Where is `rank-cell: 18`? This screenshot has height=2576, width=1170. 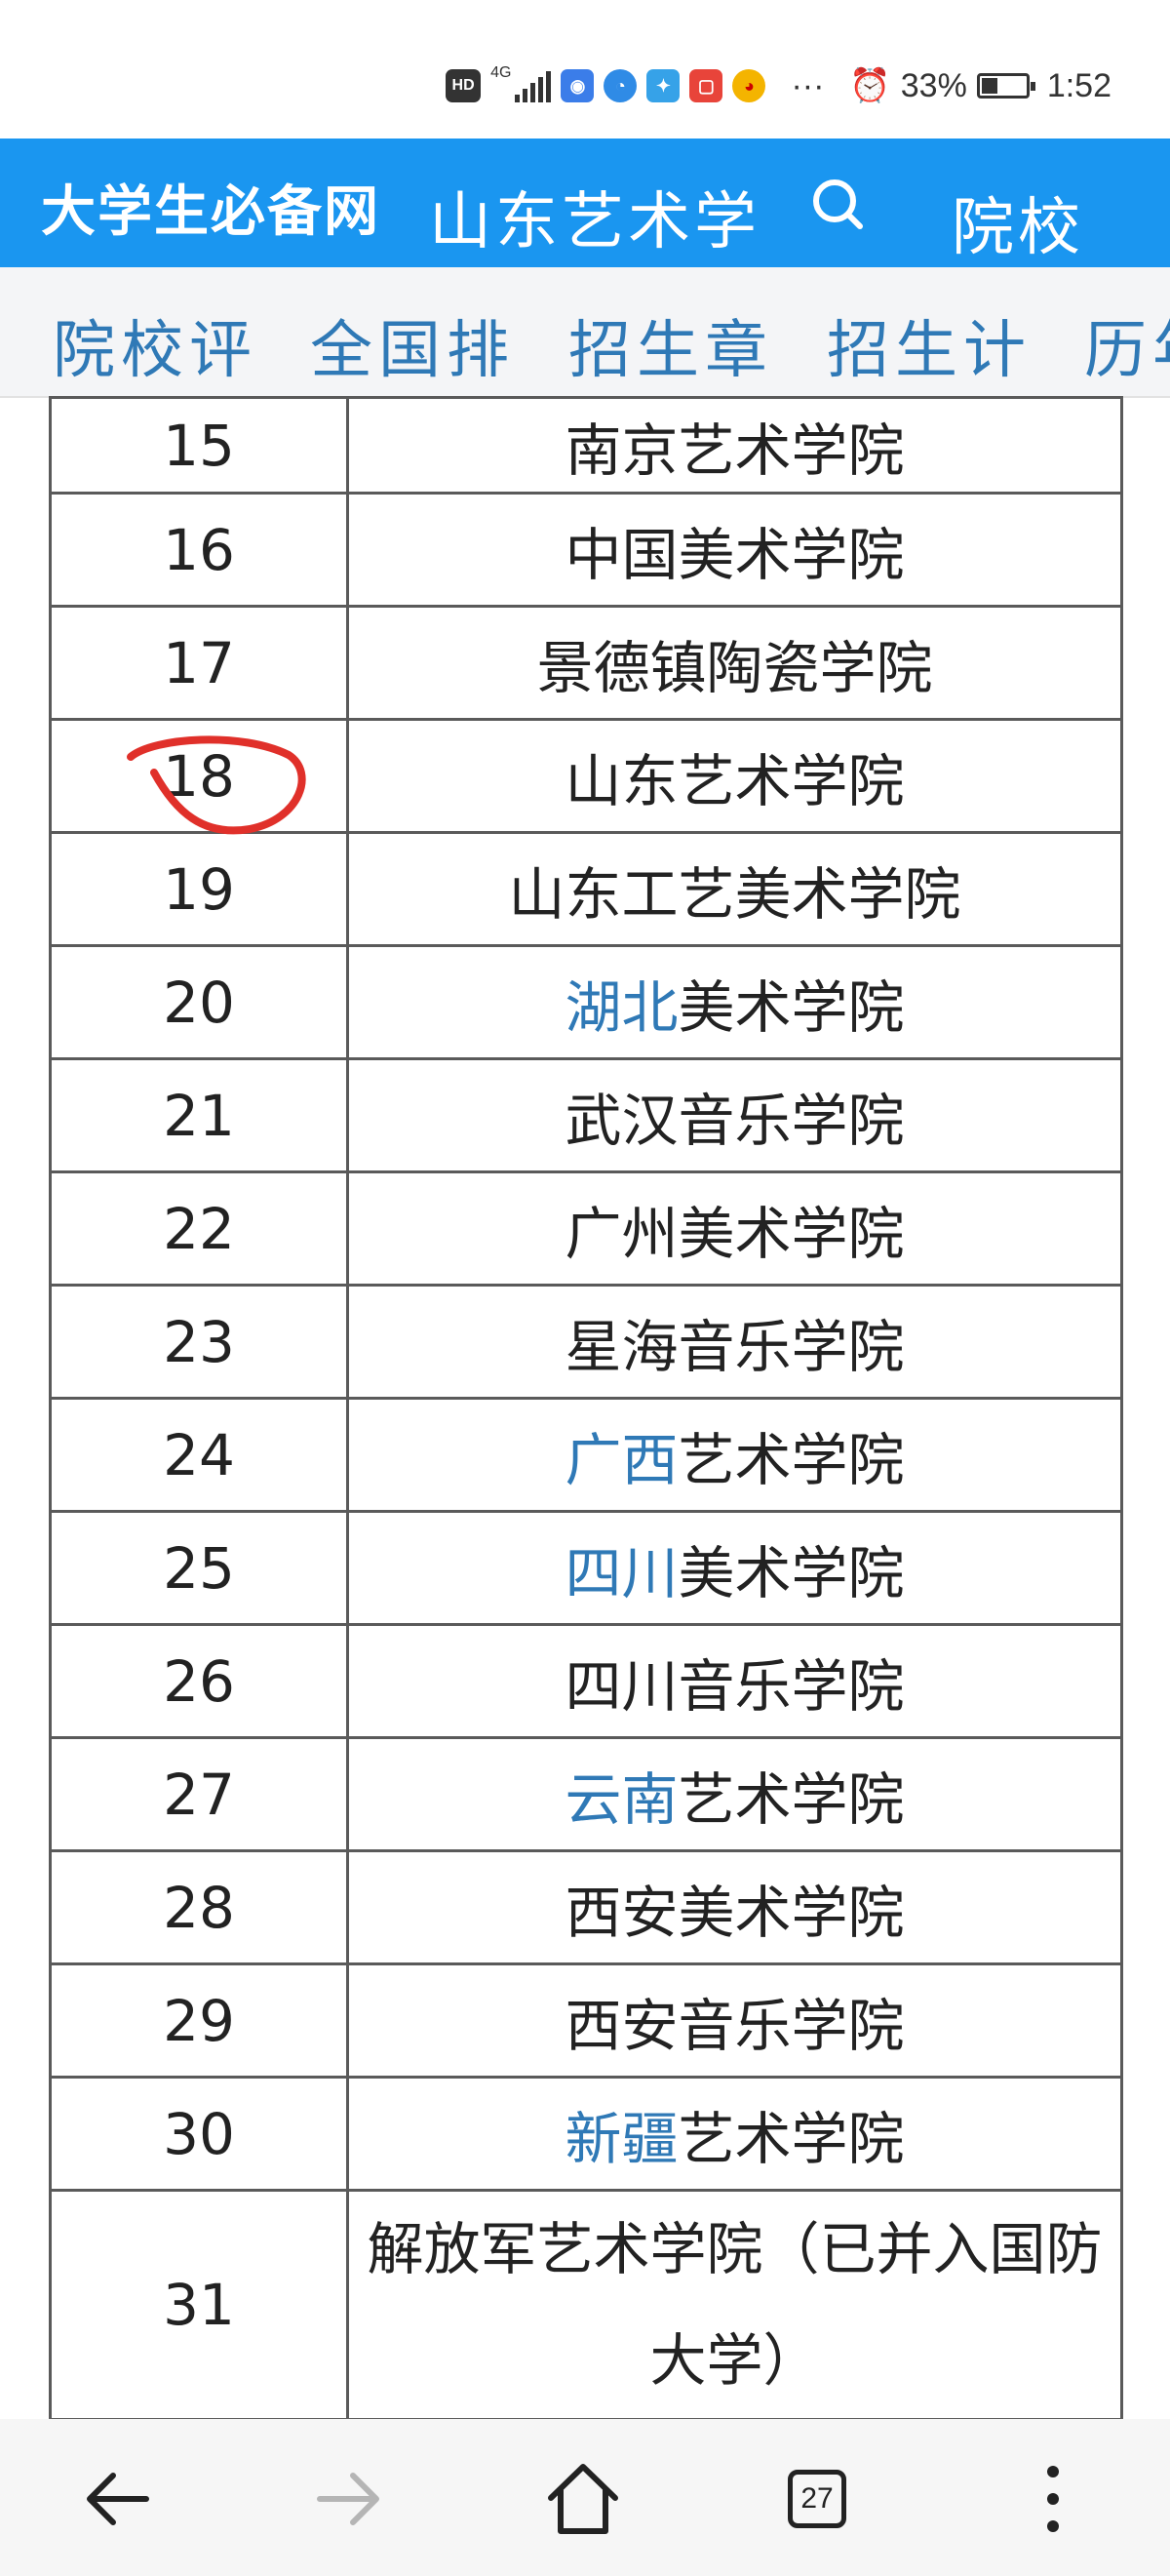 rank-cell: 18 is located at coordinates (199, 776).